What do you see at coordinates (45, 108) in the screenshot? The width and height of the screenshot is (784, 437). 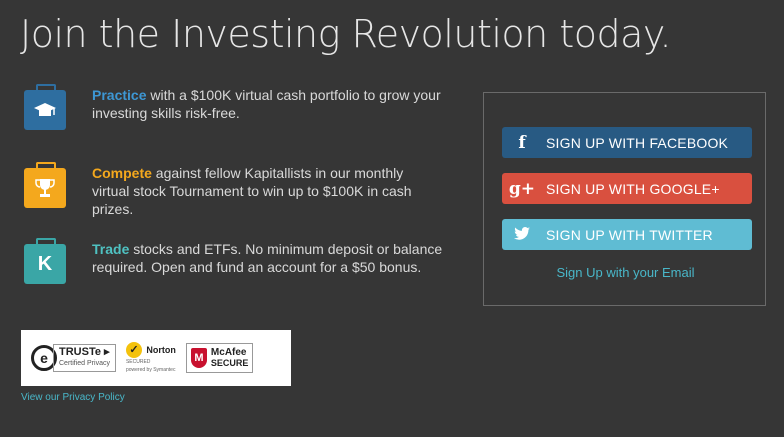 I see `graduation-cap-icon` at bounding box center [45, 108].